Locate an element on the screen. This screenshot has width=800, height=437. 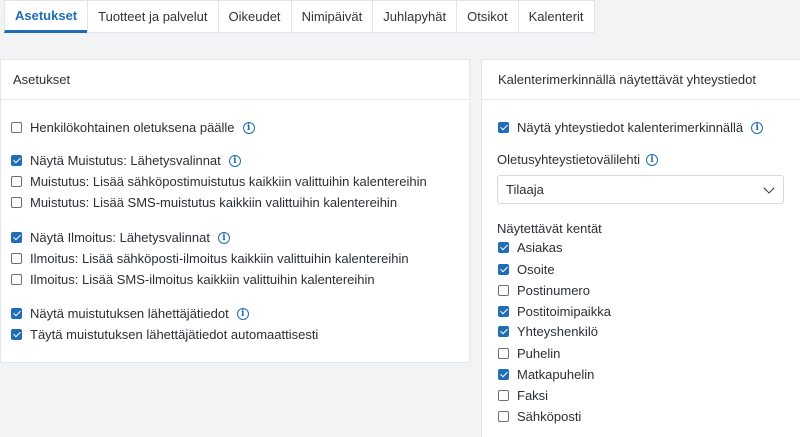
setting-show-reminder-options: Näytä Muistutus: Lähetysvalinnat i is located at coordinates (126, 160).